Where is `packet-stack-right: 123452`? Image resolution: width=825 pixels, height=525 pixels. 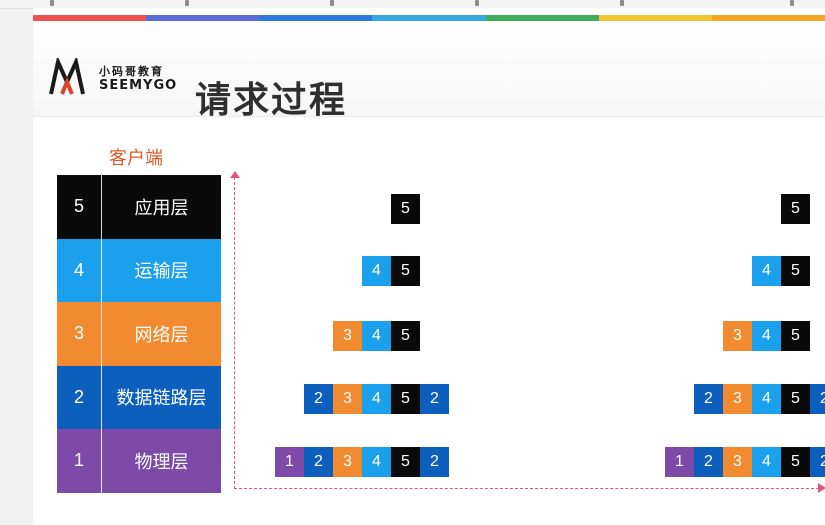 packet-stack-right: 123452 is located at coordinates (745, 462).